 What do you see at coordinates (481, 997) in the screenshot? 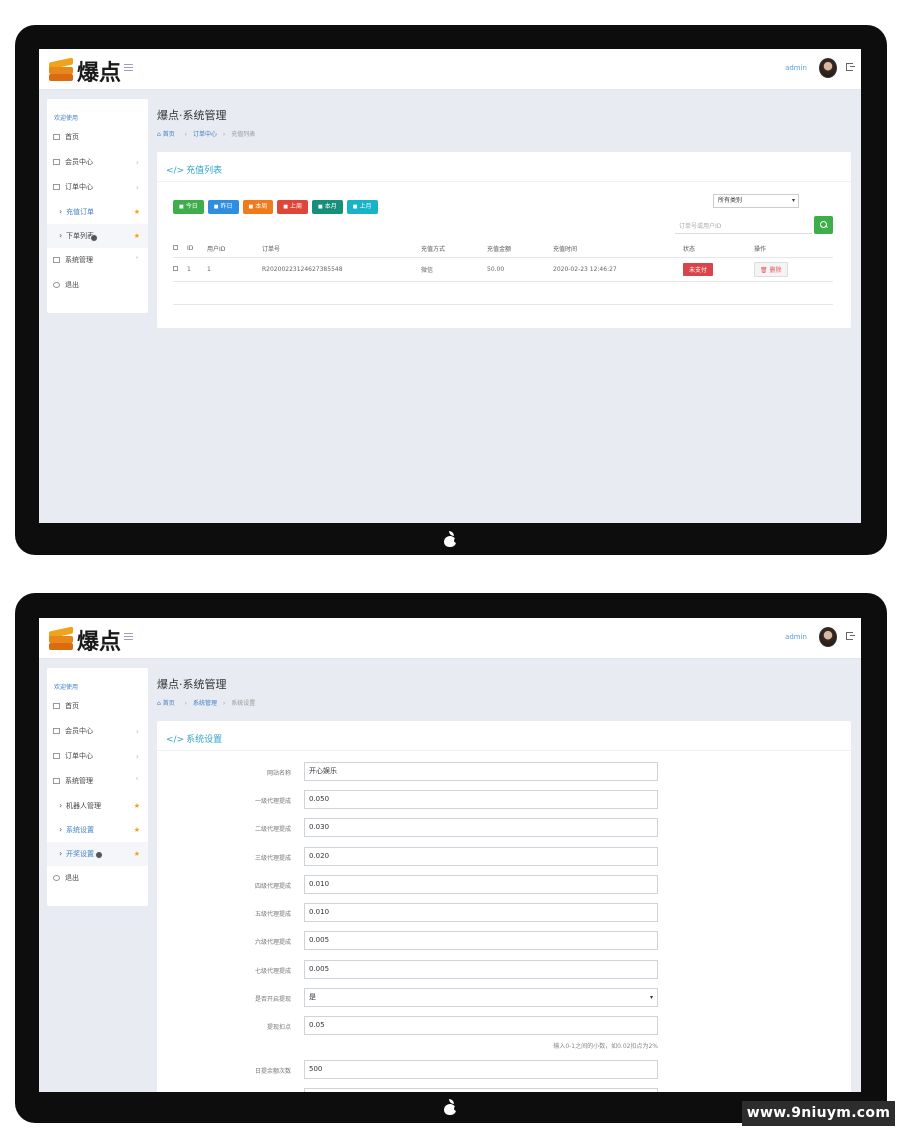
I see `withdraw-enabled-select: 是` at bounding box center [481, 997].